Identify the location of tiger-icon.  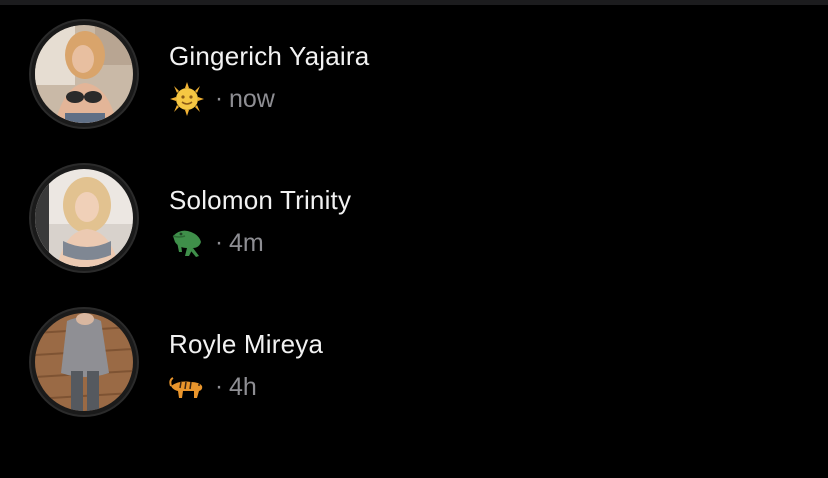
(187, 387).